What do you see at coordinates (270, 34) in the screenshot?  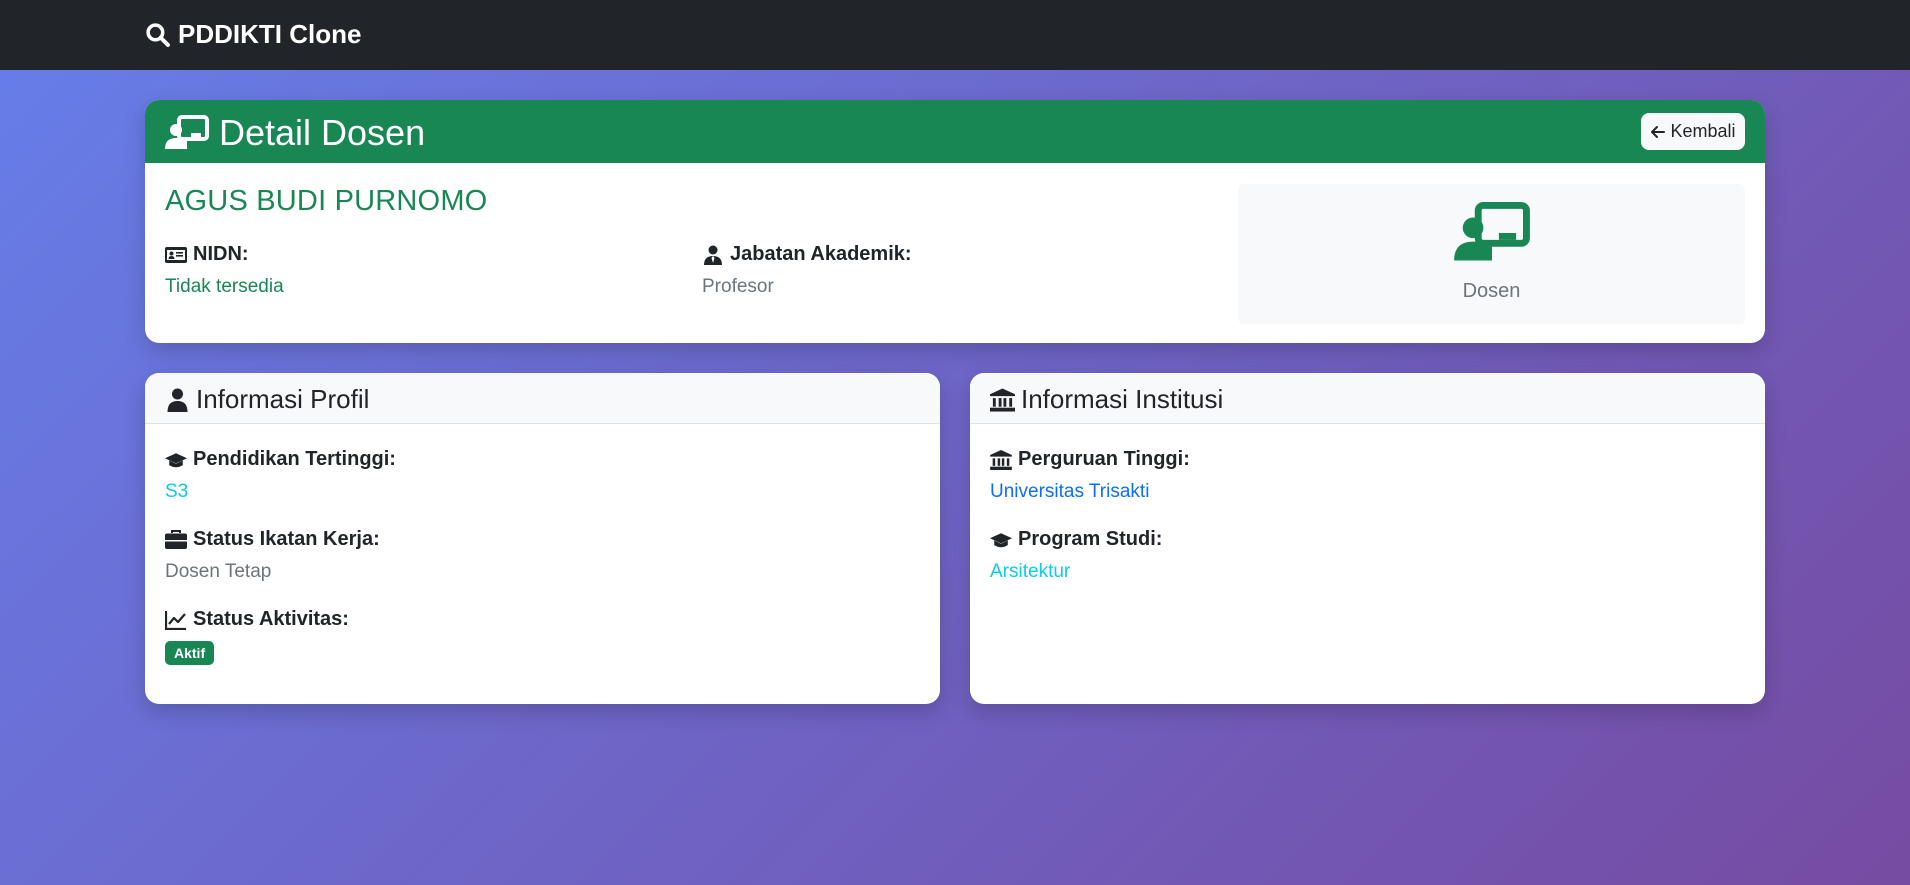 I see `brand-label: PDDIKTI Clone` at bounding box center [270, 34].